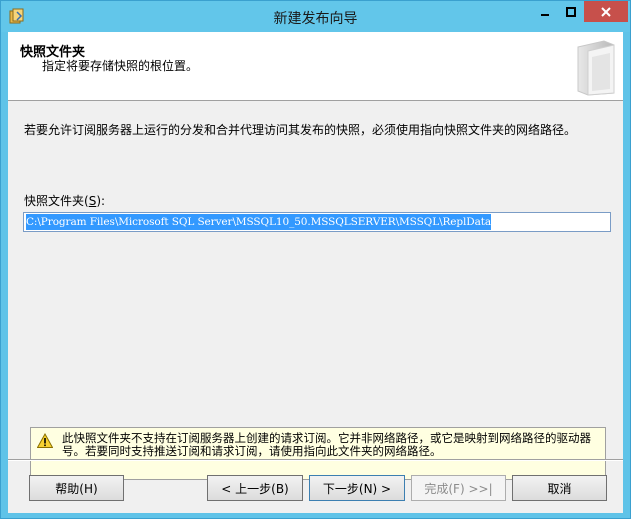 The image size is (631, 519). I want to click on warning-icon, so click(45, 440).